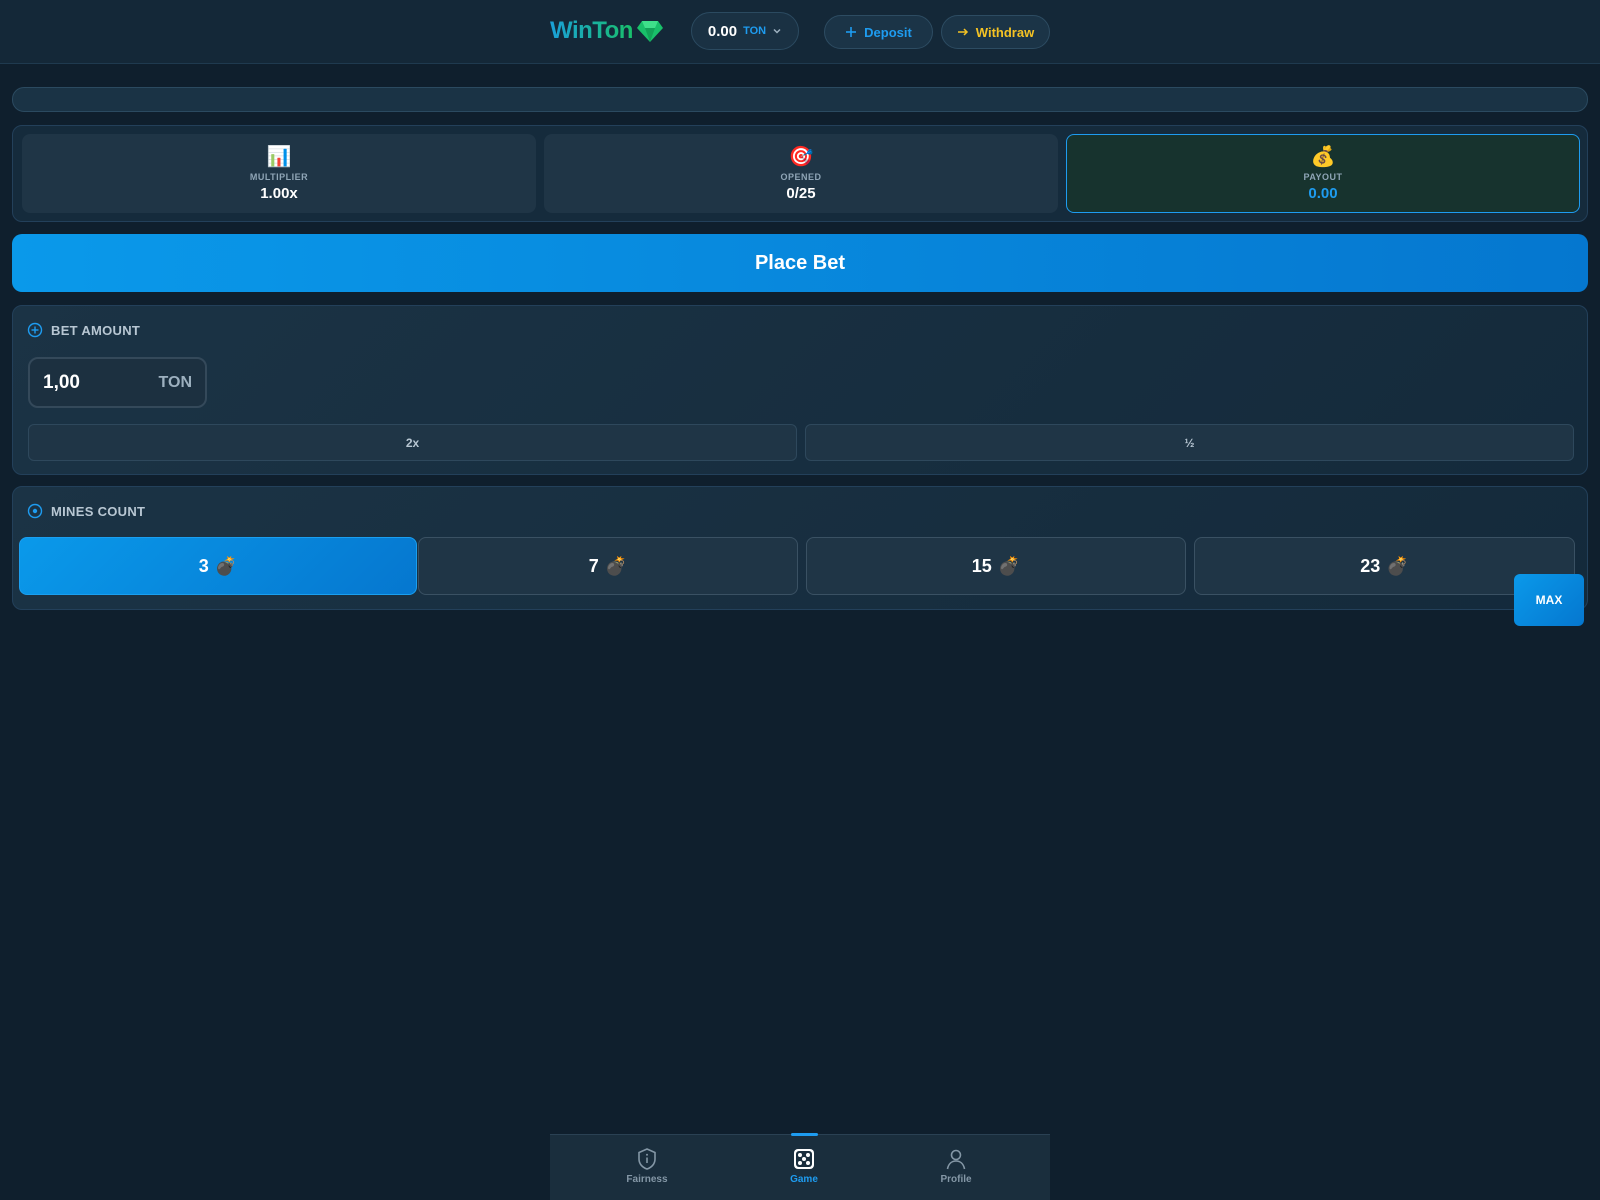 The height and width of the screenshot is (1200, 1600). Describe the element at coordinates (61, 382) in the screenshot. I see `bet-amount-value: 1,00` at that location.